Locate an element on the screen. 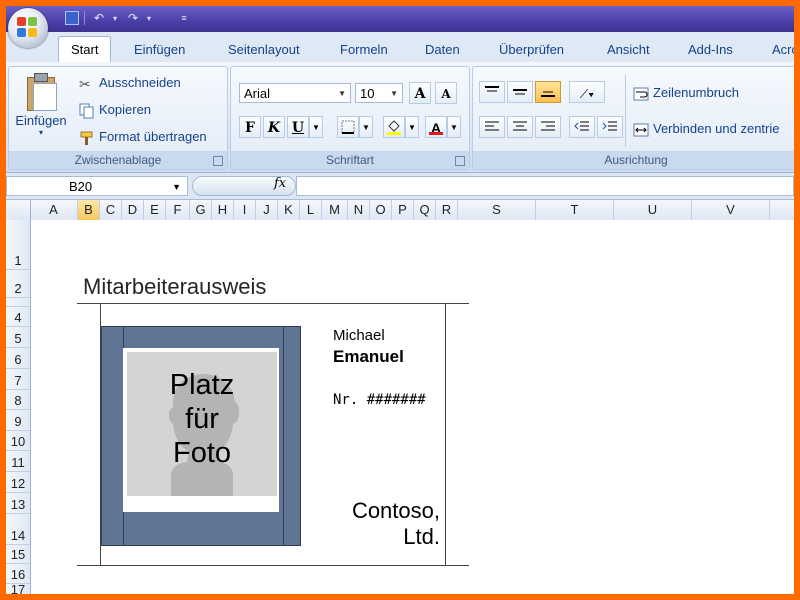 The width and height of the screenshot is (800, 600). copy-button: Kopieren is located at coordinates (115, 110).